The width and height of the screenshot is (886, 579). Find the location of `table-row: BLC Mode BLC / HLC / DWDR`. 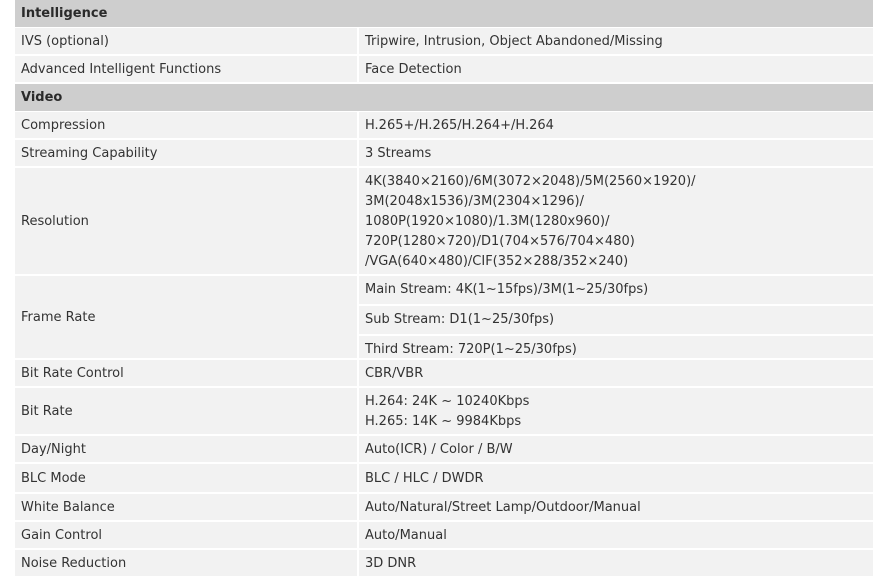

table-row: BLC Mode BLC / HLC / DWDR is located at coordinates (444, 479).